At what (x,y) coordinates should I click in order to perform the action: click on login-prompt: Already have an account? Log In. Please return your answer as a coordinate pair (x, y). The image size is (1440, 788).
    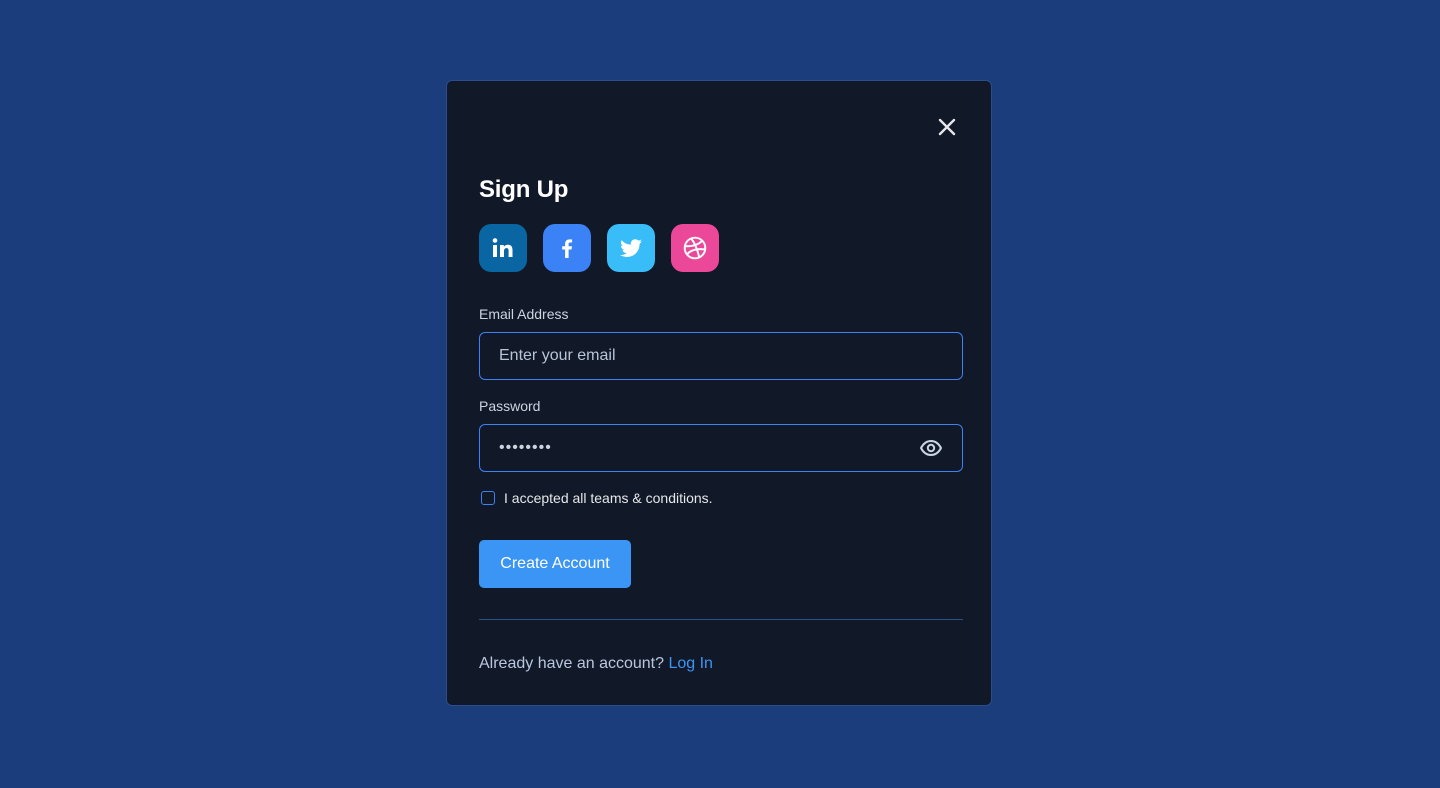
    Looking at the image, I should click on (596, 664).